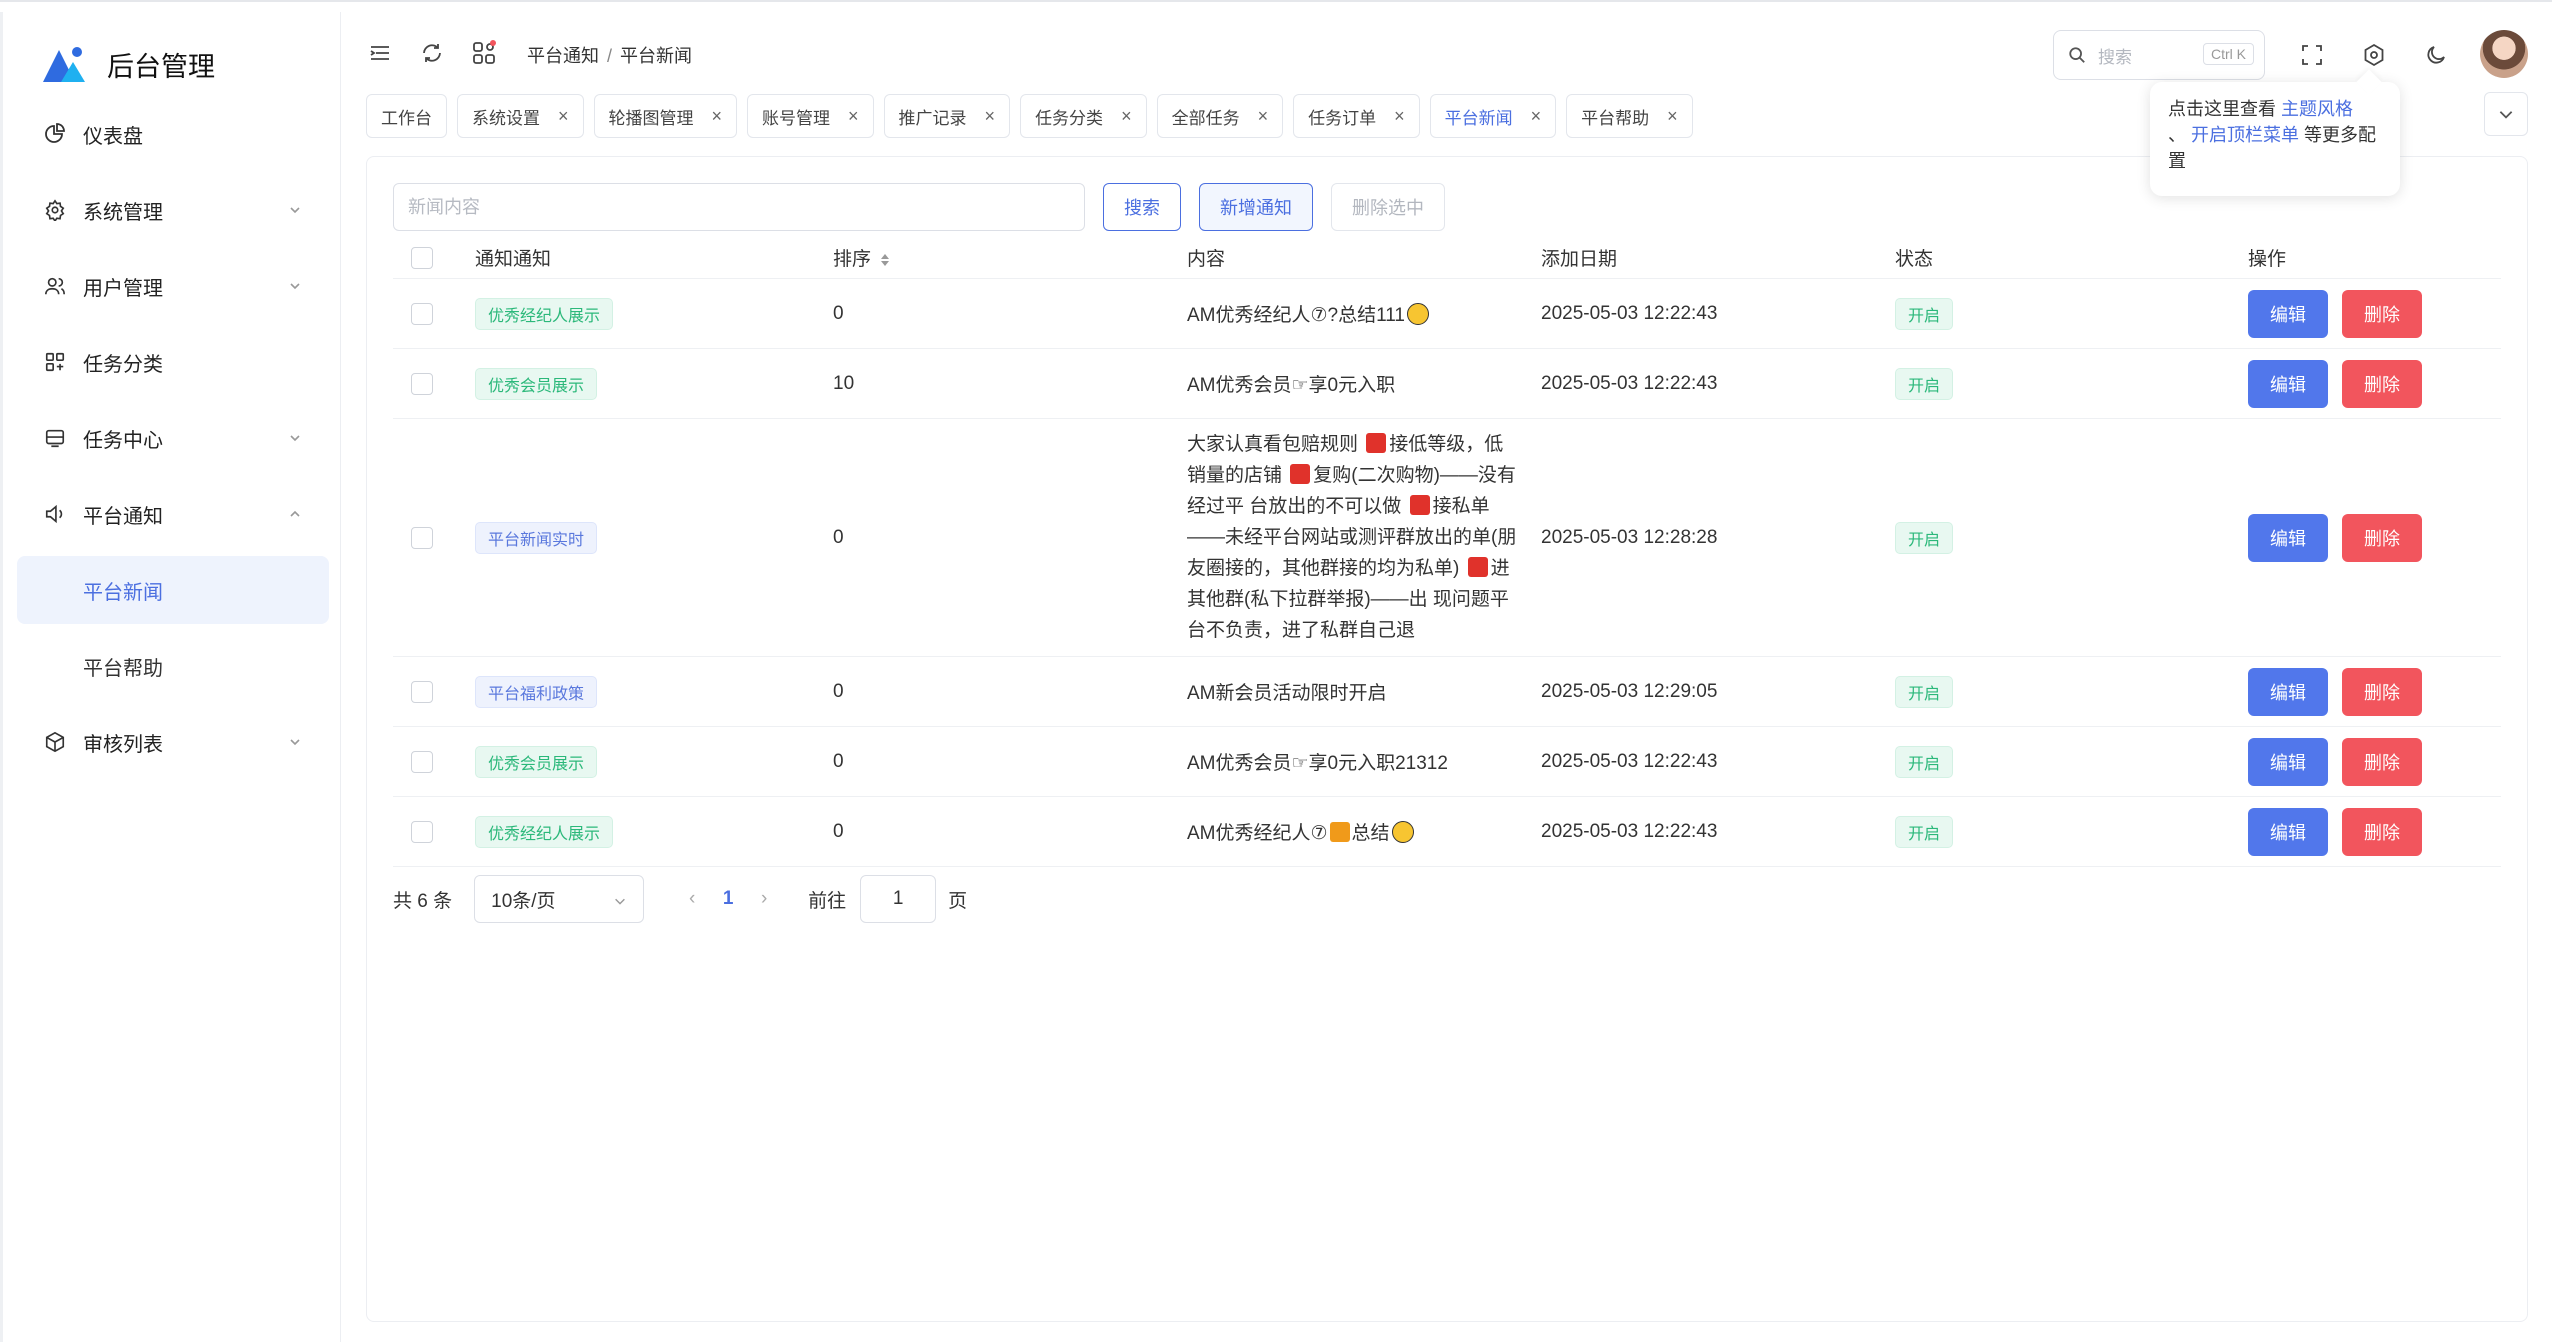 This screenshot has height=1342, width=2552. What do you see at coordinates (2245, 135) in the screenshot?
I see `top-menu-link: 开启顶栏菜单` at bounding box center [2245, 135].